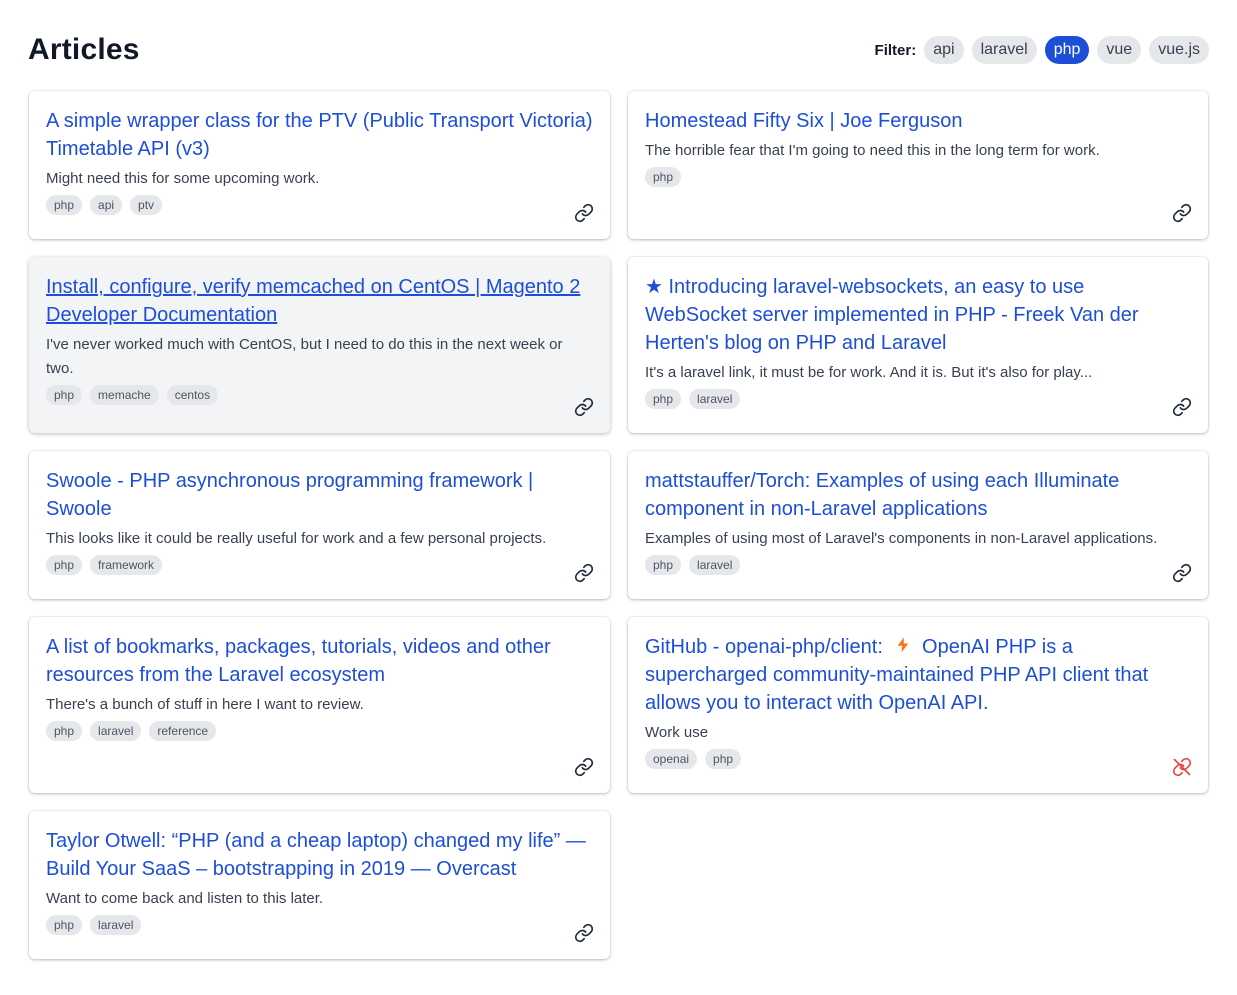 This screenshot has width=1237, height=995. Describe the element at coordinates (106, 205) in the screenshot. I see `tag-chip: api` at that location.